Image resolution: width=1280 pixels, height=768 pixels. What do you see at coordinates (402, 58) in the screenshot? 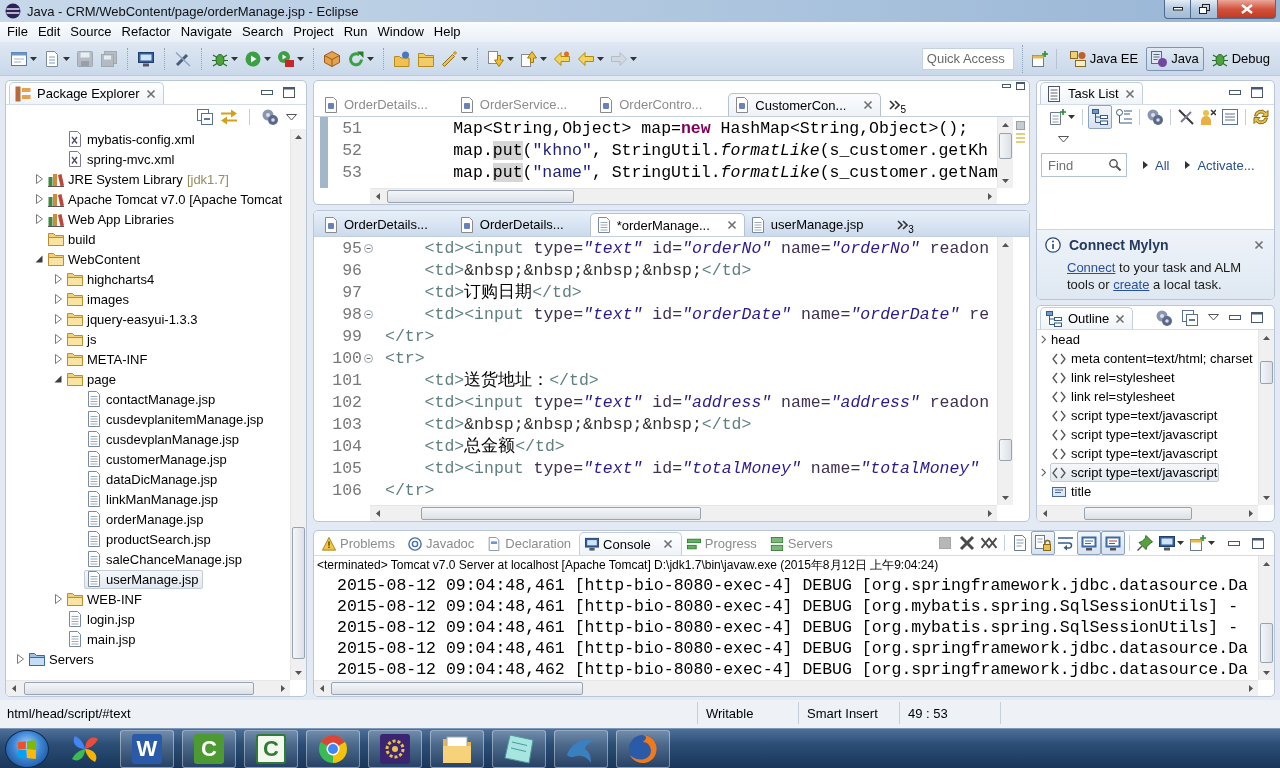
I see `folder-dot-icon` at bounding box center [402, 58].